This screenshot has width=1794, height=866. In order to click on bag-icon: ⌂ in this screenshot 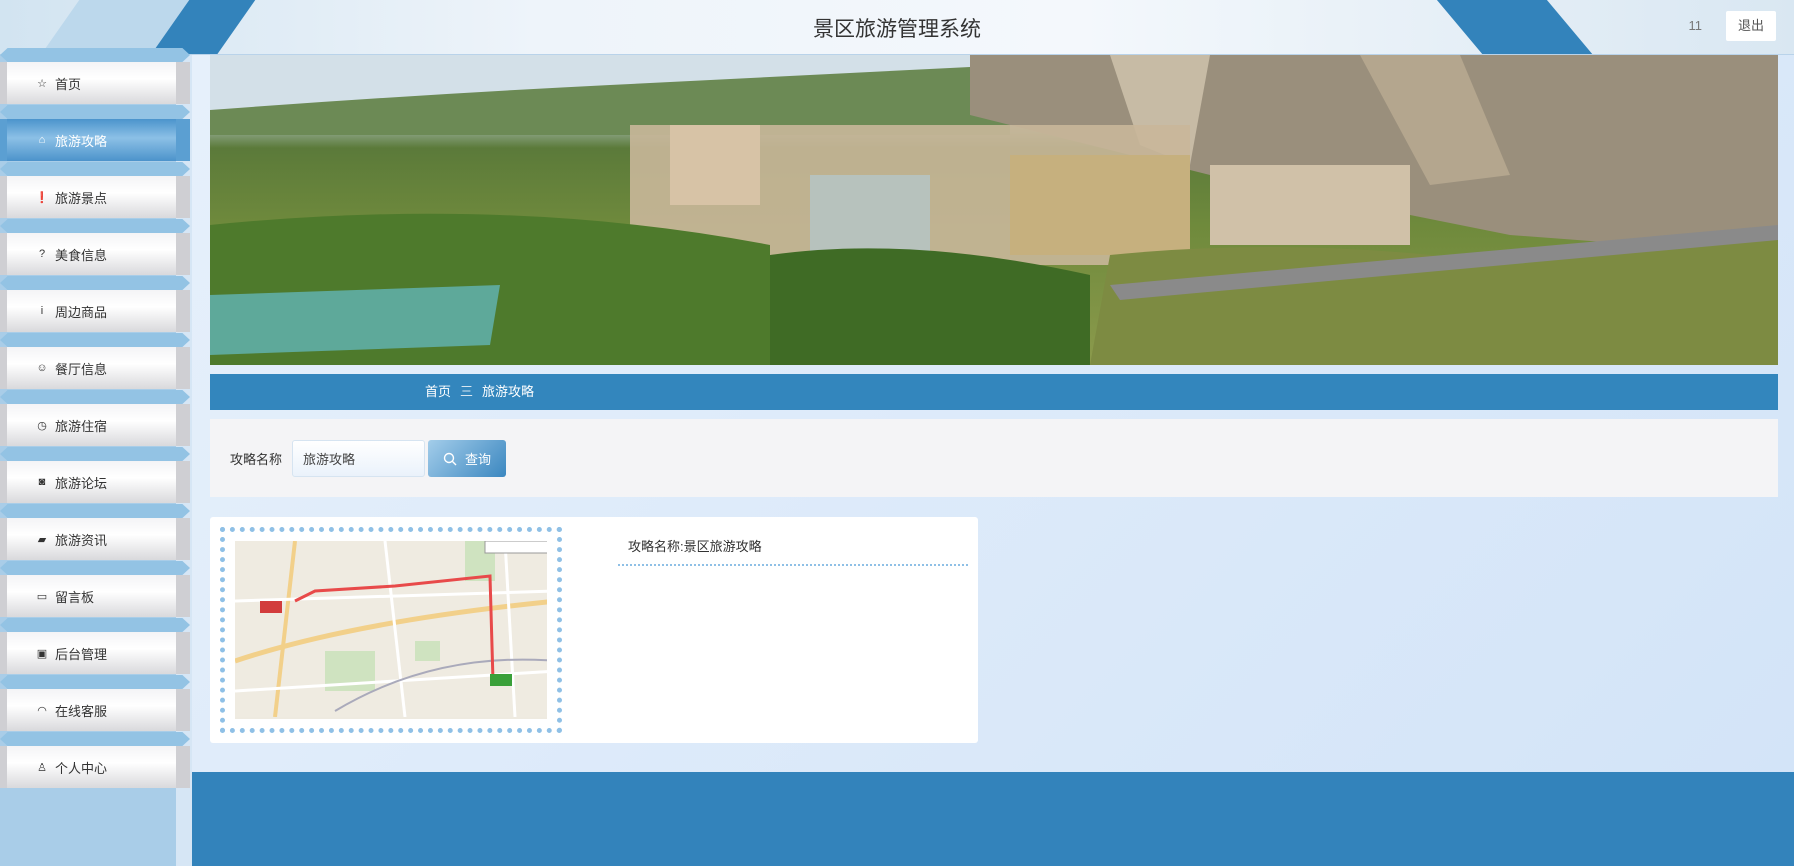, I will do `click(42, 140)`.